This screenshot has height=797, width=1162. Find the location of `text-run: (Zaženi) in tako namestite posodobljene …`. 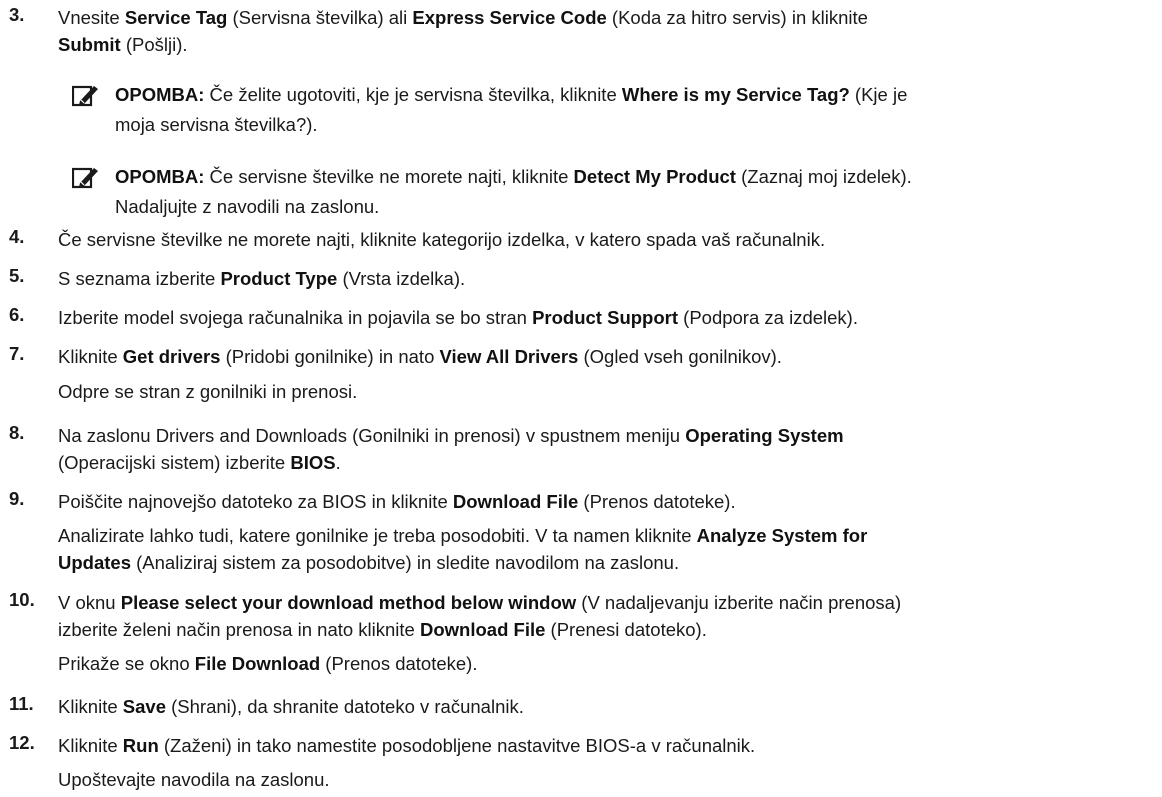

text-run: (Zaženi) in tako namestite posodobljene … is located at coordinates (457, 745).